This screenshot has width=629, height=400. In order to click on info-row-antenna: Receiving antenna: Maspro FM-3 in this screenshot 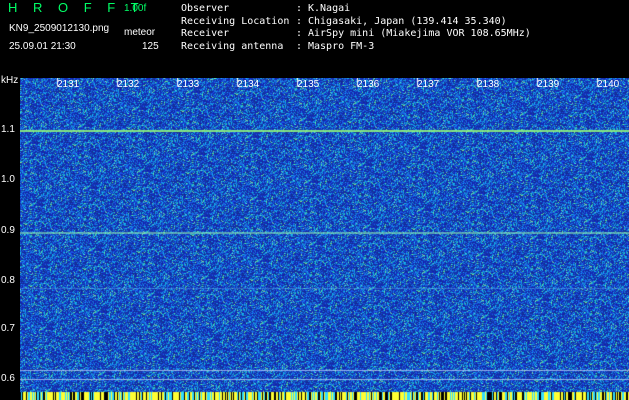, I will do `click(356, 47)`.